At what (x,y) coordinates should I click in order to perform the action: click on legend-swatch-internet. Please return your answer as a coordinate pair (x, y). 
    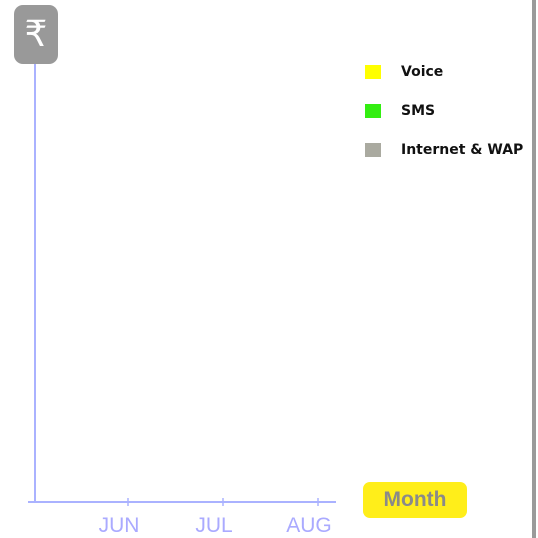
    Looking at the image, I should click on (373, 150).